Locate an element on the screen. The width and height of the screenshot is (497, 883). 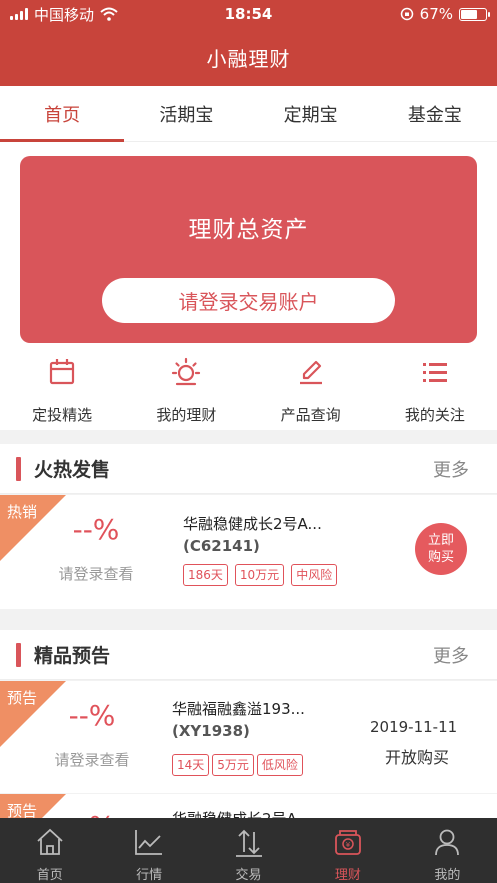
buy-label-line1: 立即 is located at coordinates (440, 540).